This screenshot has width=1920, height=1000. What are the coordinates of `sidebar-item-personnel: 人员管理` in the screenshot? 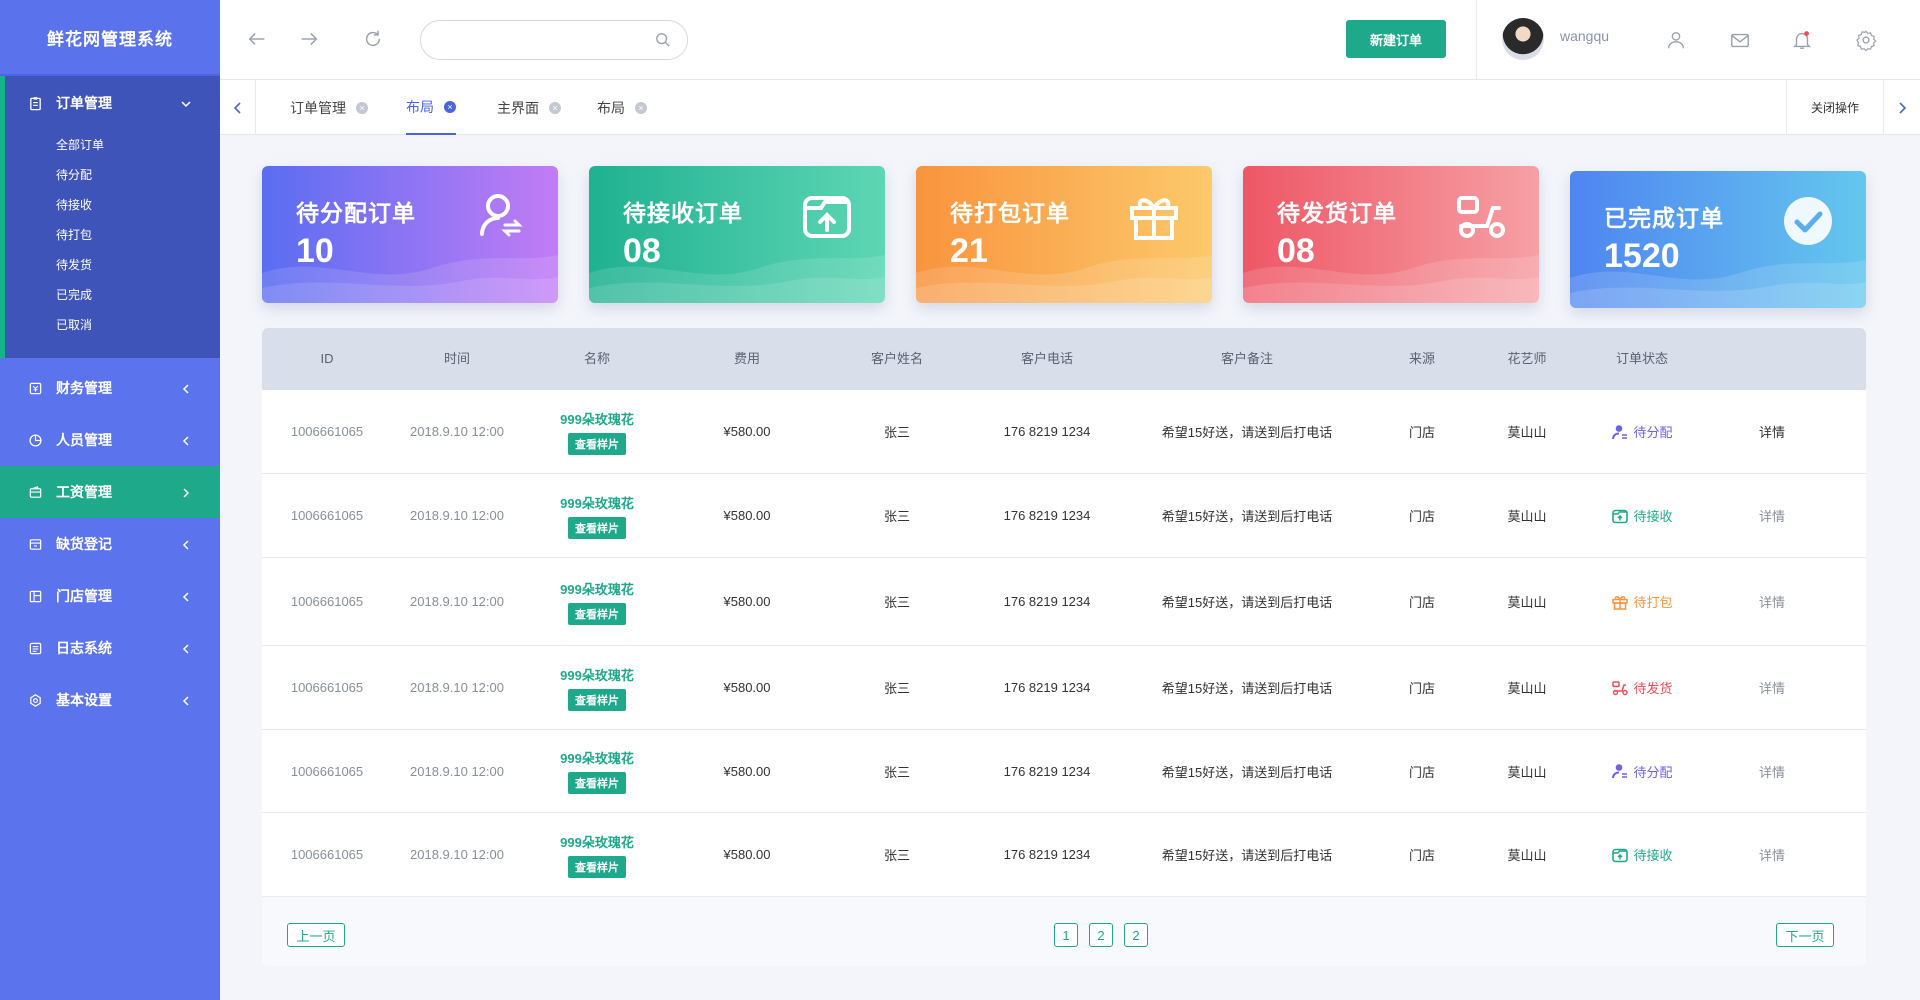 It's located at (110, 440).